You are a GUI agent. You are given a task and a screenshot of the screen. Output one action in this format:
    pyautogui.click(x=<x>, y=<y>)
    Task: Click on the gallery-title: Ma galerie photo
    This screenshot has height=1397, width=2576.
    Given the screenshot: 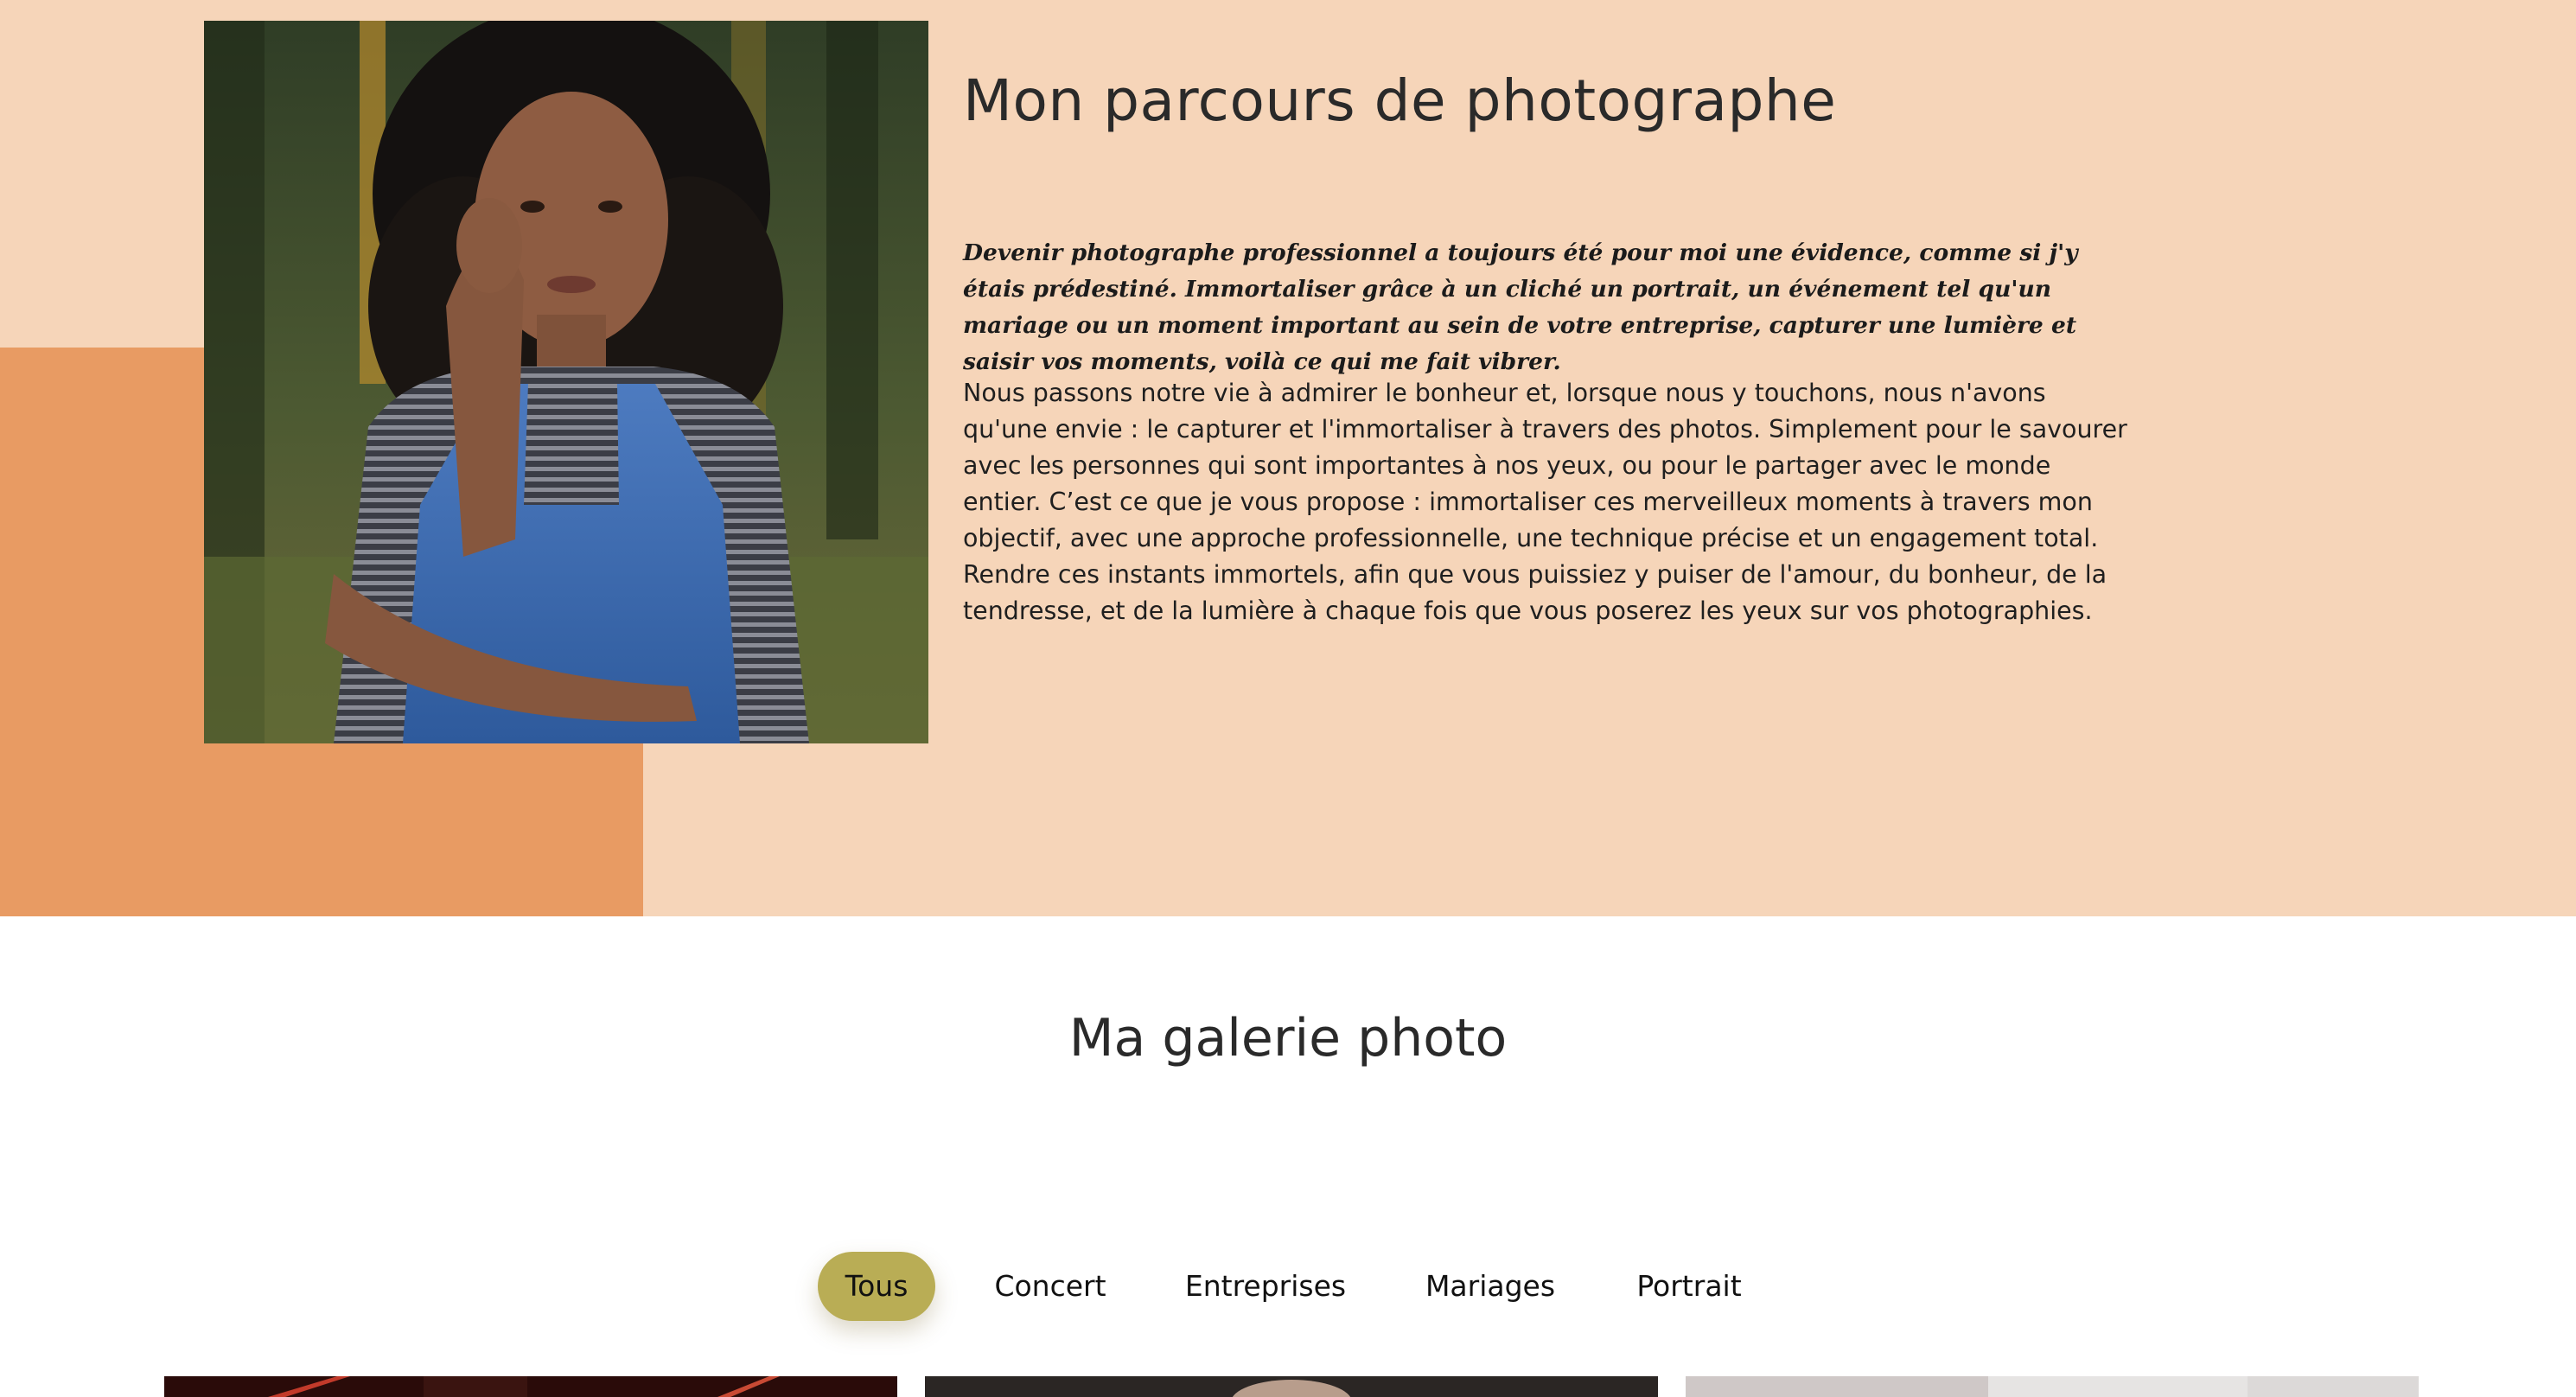 What is the action you would take?
    pyautogui.click(x=1288, y=1038)
    